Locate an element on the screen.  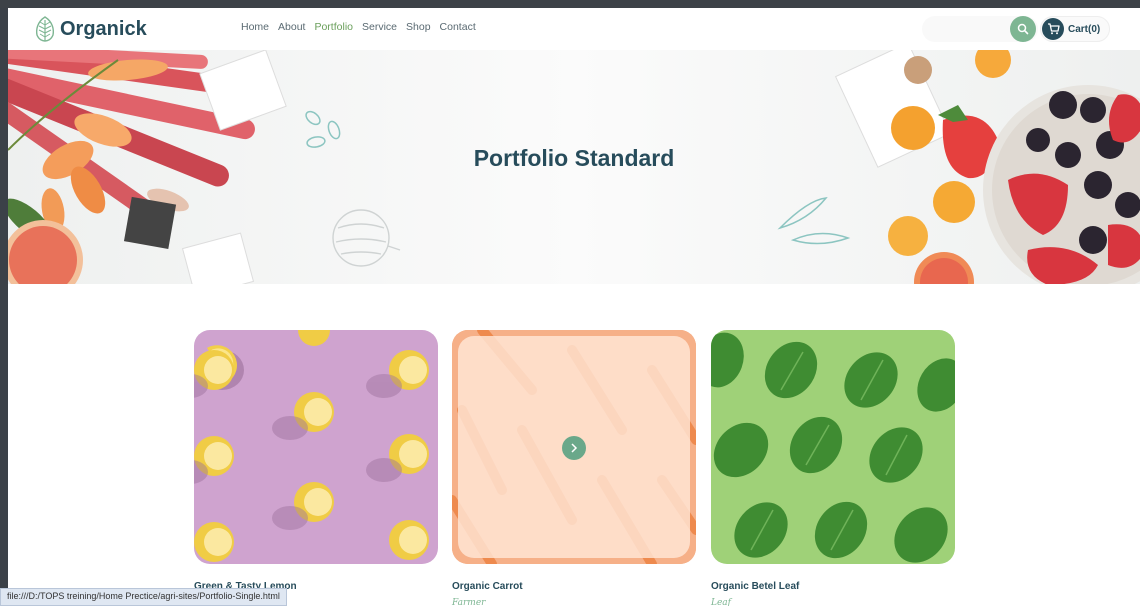
cart-button: Cart(0) is located at coordinates (1075, 29).